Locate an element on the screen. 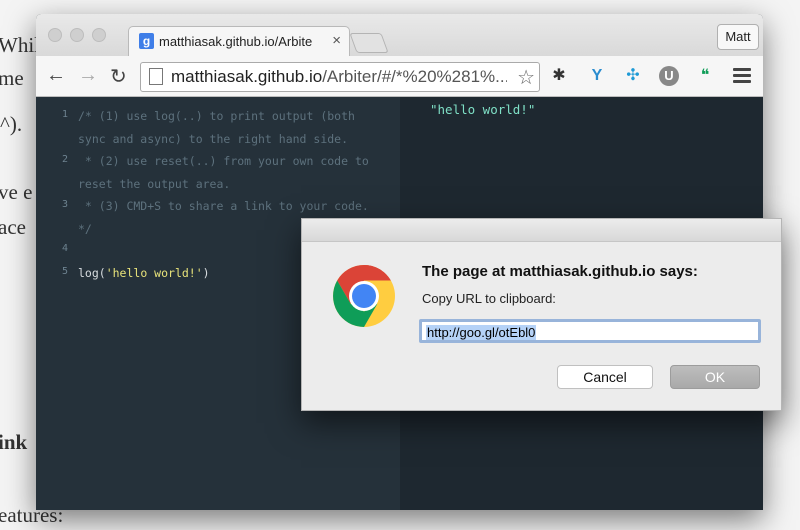 The width and height of the screenshot is (800, 530). background-text-5: ace is located at coordinates (13, 227).